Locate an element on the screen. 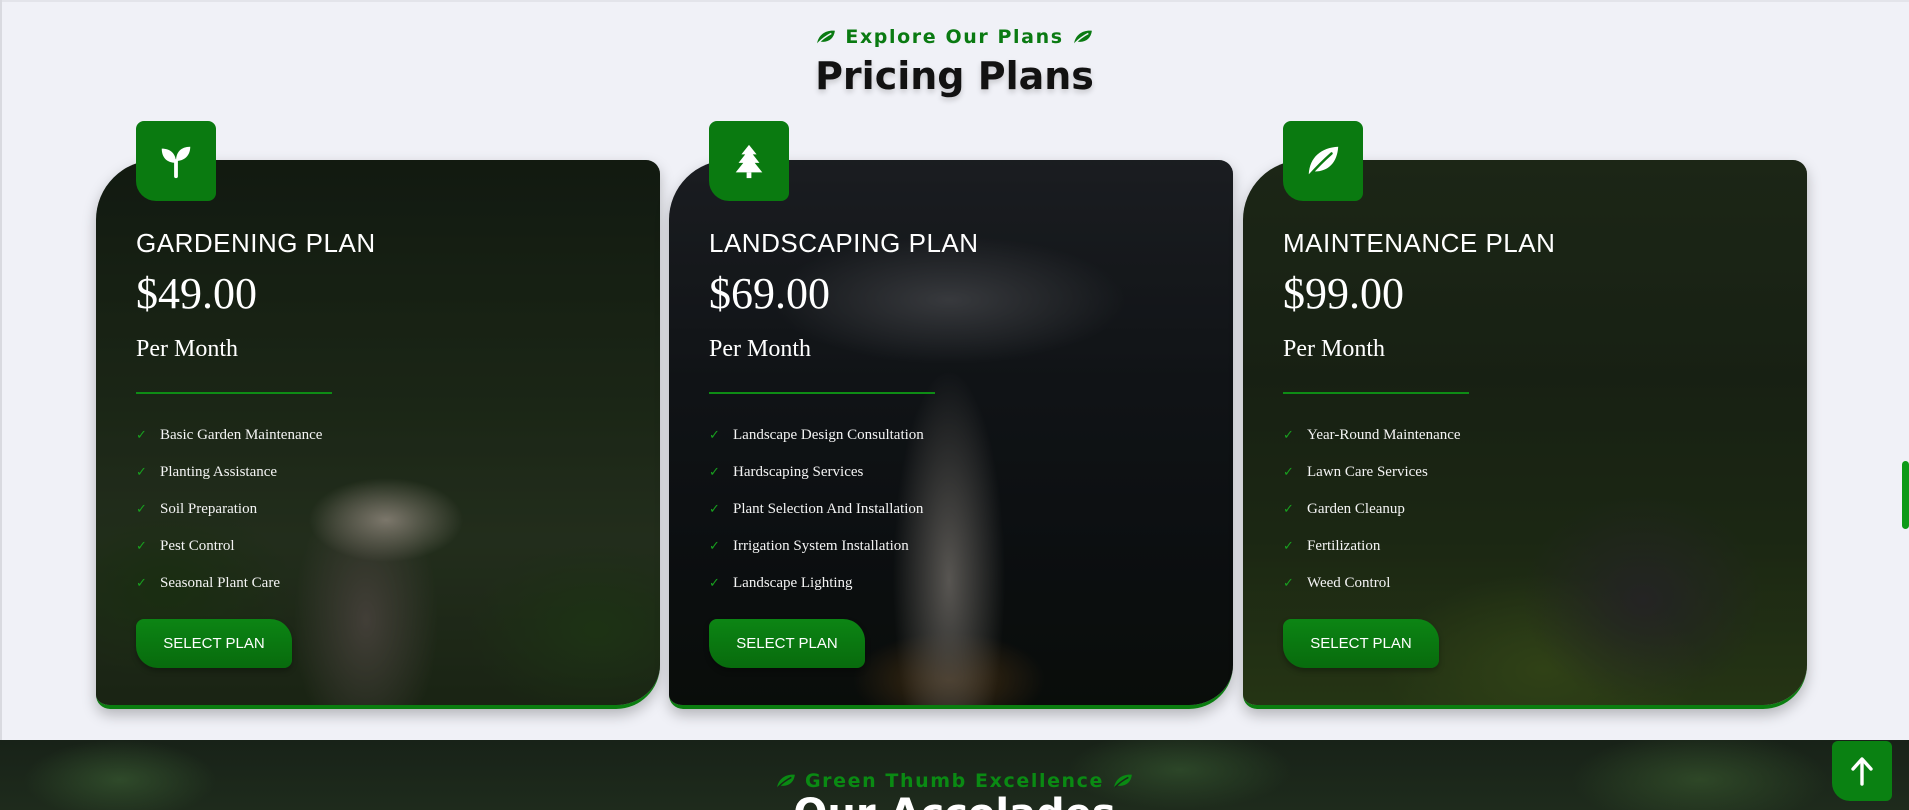  next-section-subtitle-text: Green Thumb Excellence is located at coordinates (954, 781).